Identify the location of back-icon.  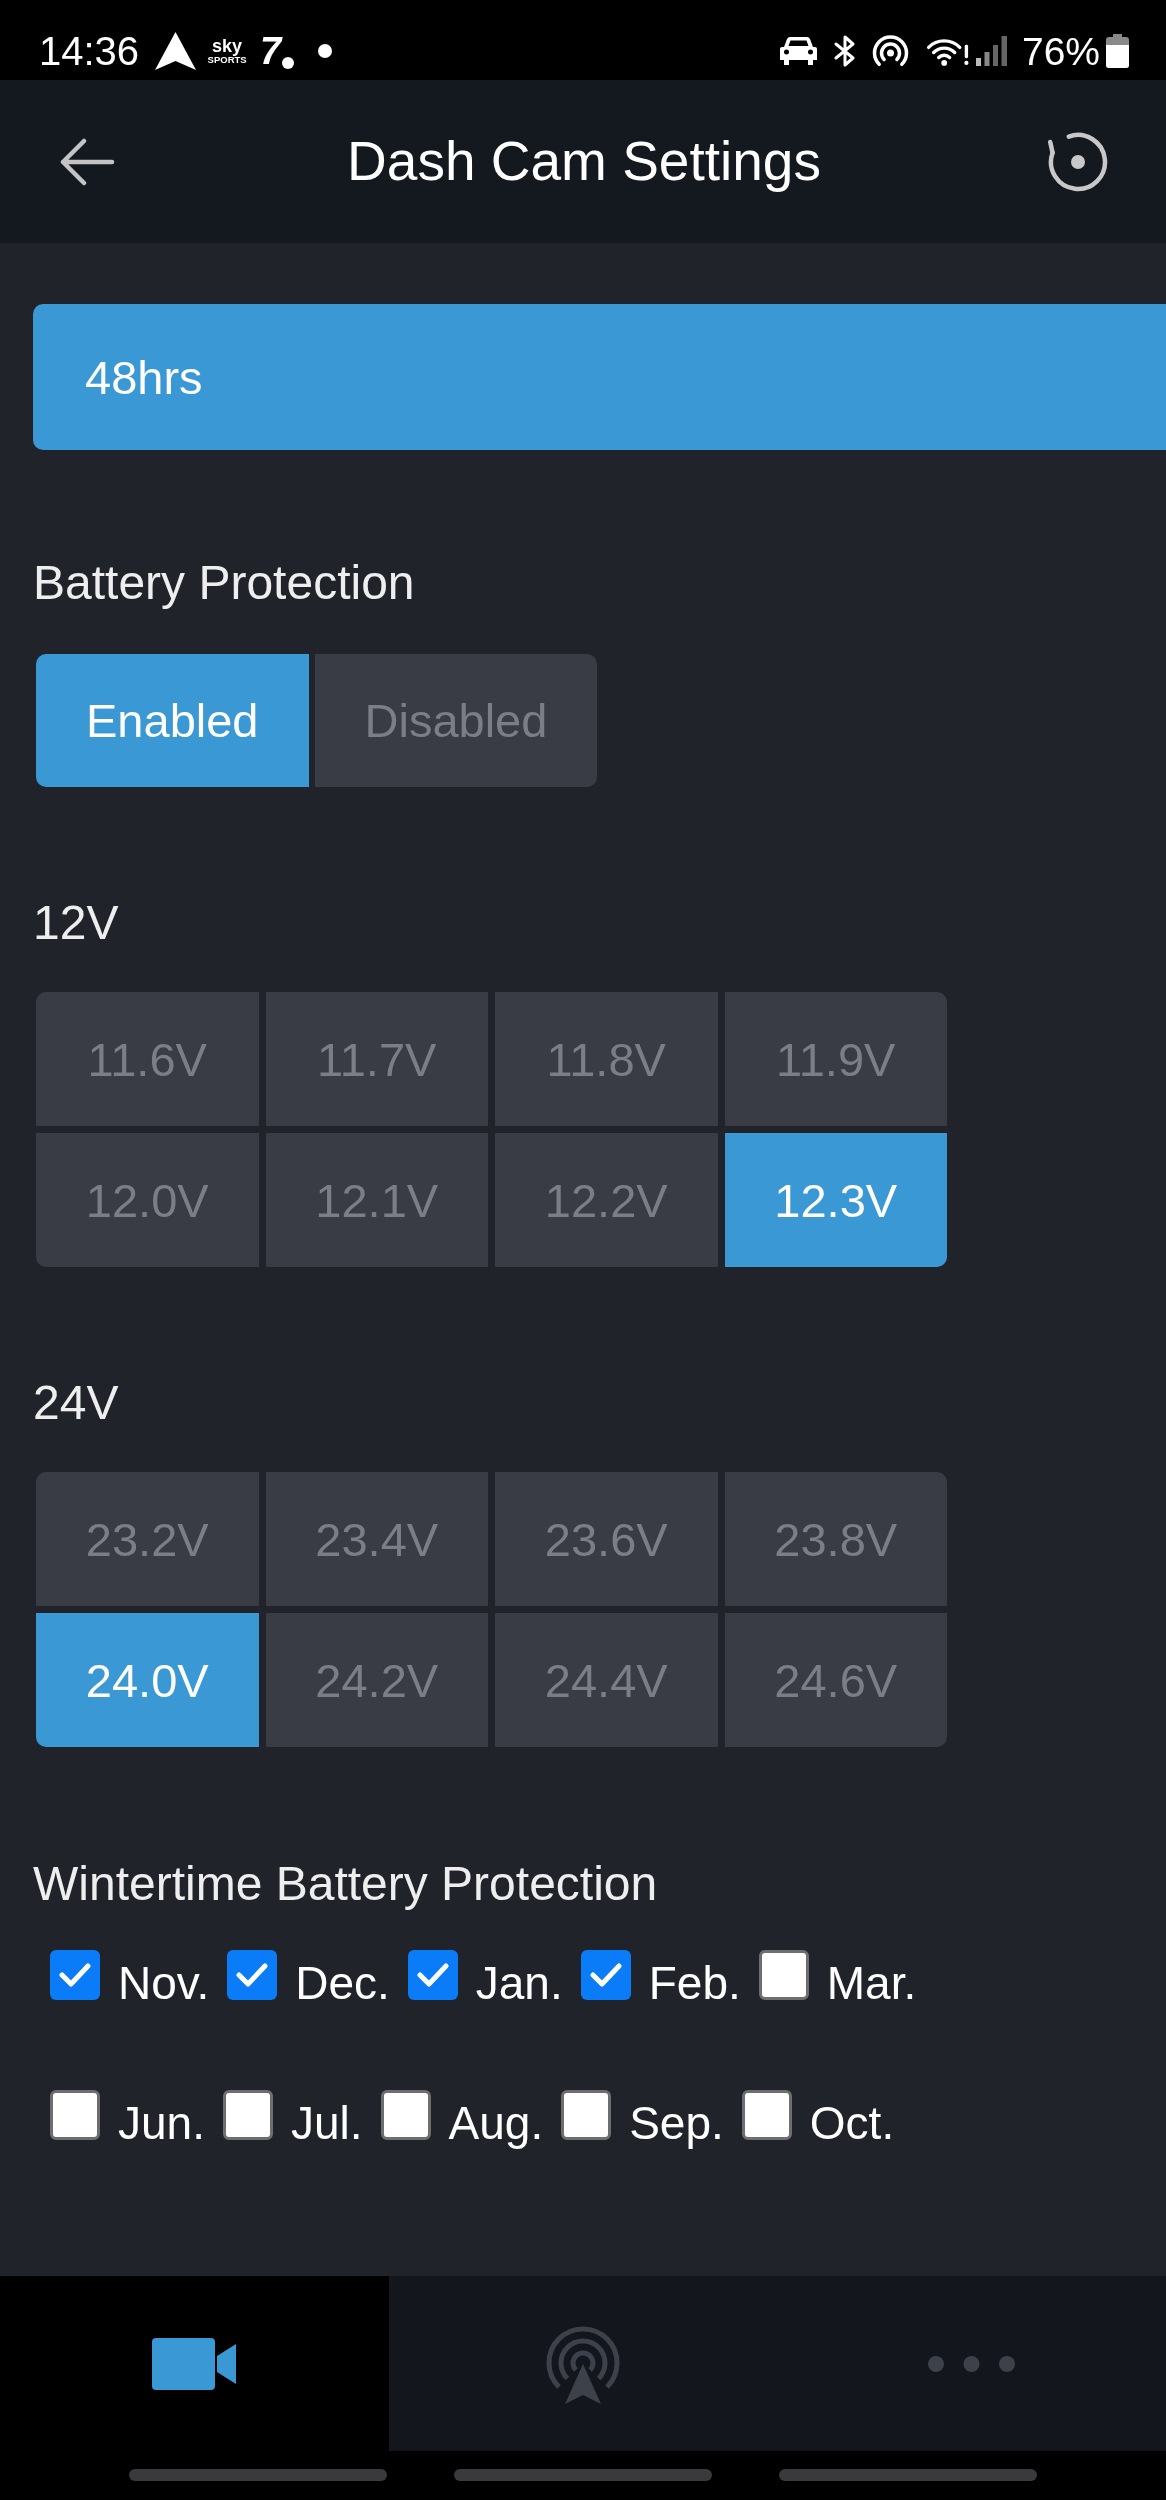
(87, 161).